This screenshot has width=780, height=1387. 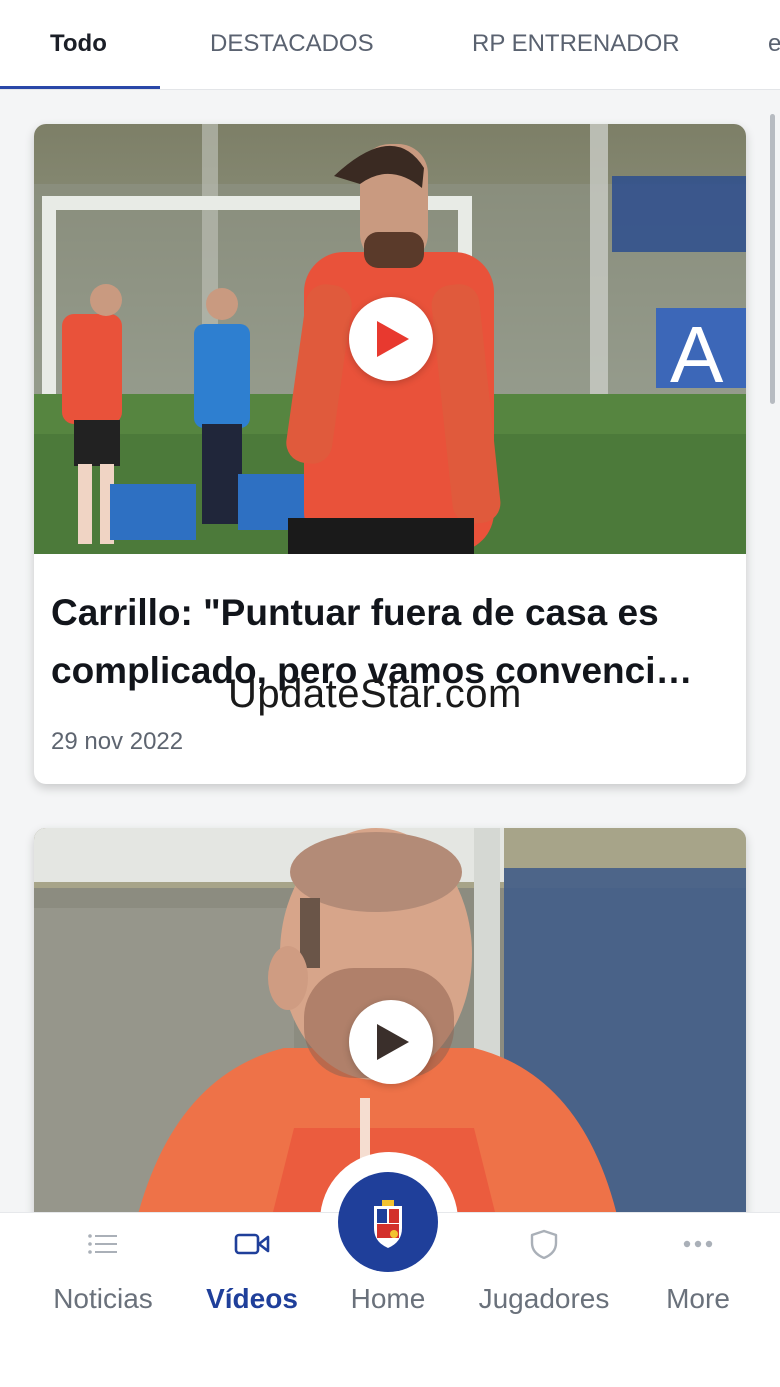 What do you see at coordinates (292, 44) in the screenshot?
I see `tab-destacados: DESTACADOS` at bounding box center [292, 44].